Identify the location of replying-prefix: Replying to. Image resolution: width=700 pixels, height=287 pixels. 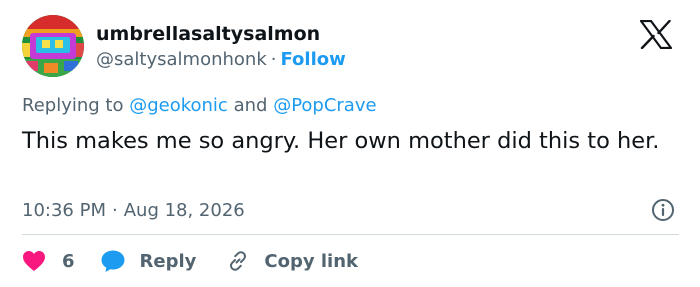
(73, 105).